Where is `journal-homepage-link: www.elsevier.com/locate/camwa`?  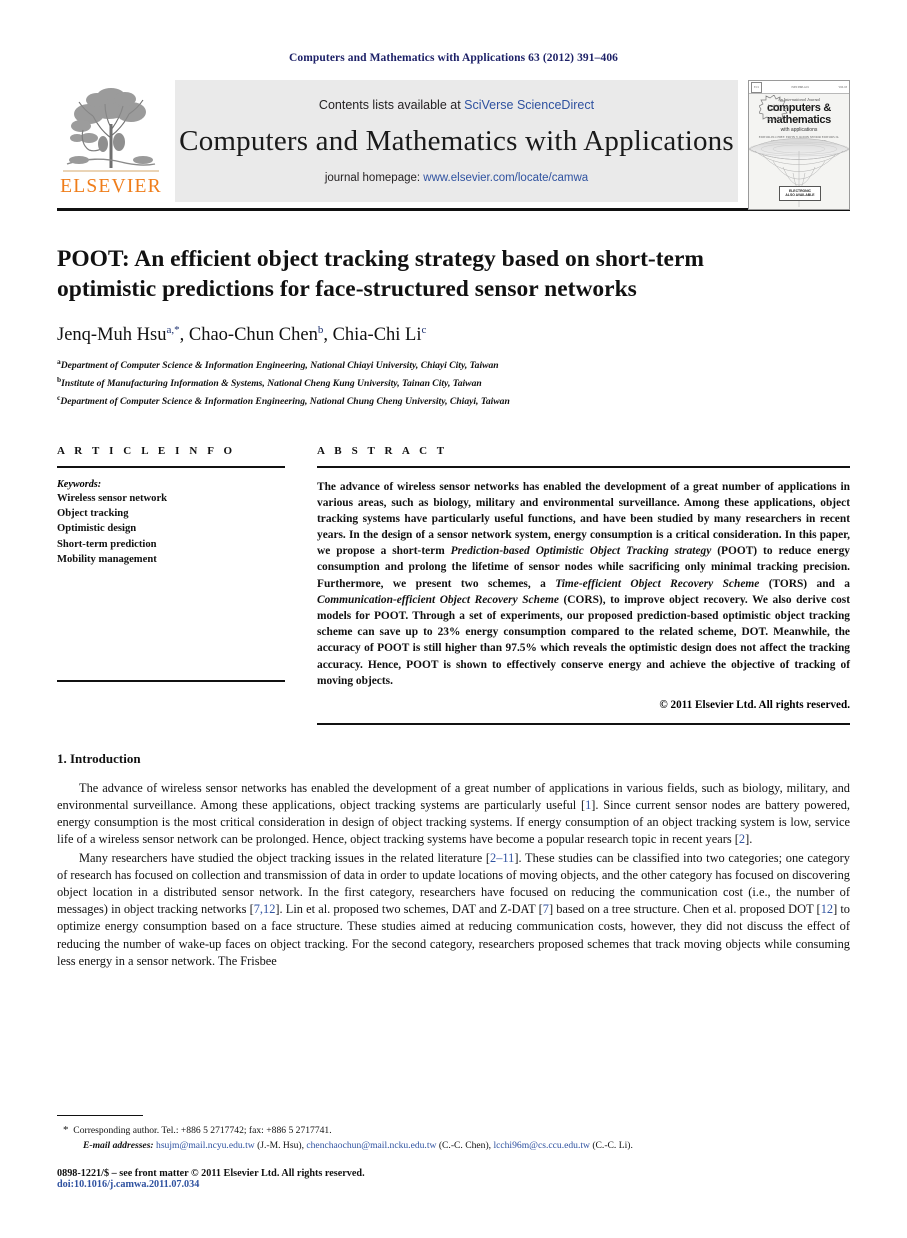 journal-homepage-link: www.elsevier.com/locate/camwa is located at coordinates (505, 178).